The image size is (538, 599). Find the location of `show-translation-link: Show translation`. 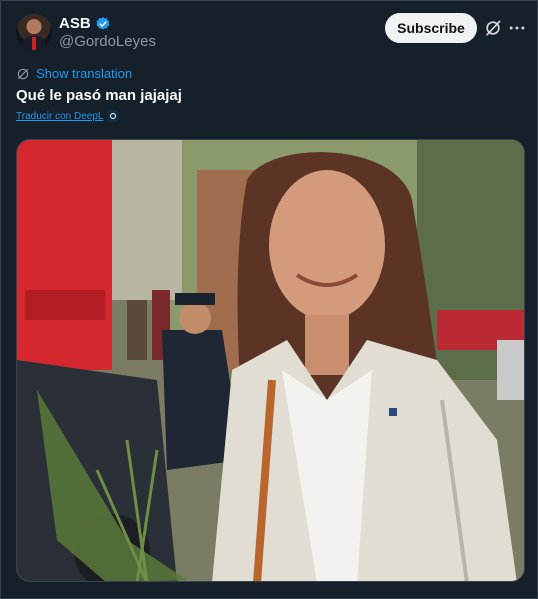

show-translation-link: Show translation is located at coordinates (74, 73).